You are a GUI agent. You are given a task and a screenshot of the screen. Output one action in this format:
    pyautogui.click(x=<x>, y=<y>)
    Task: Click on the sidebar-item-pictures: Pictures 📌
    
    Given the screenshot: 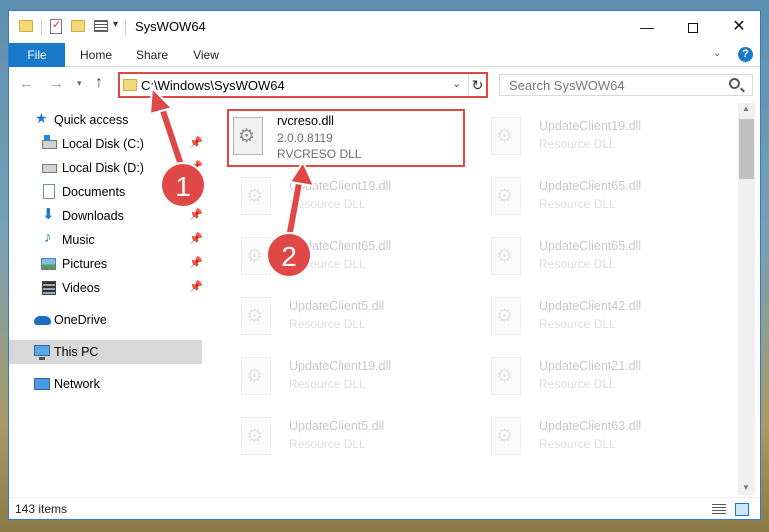 What is the action you would take?
    pyautogui.click(x=106, y=264)
    